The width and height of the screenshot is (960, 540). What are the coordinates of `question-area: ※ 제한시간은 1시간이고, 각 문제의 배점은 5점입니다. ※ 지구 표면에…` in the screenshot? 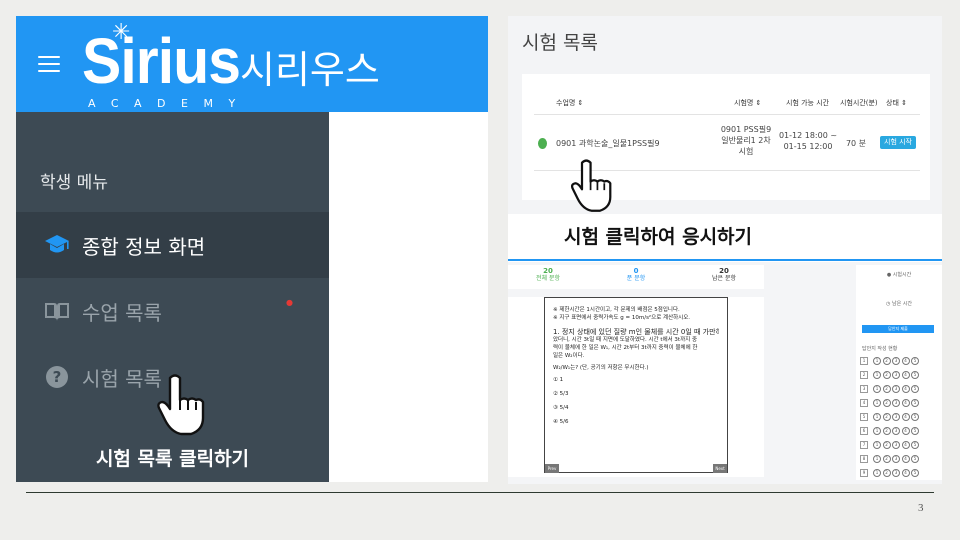 It's located at (636, 387).